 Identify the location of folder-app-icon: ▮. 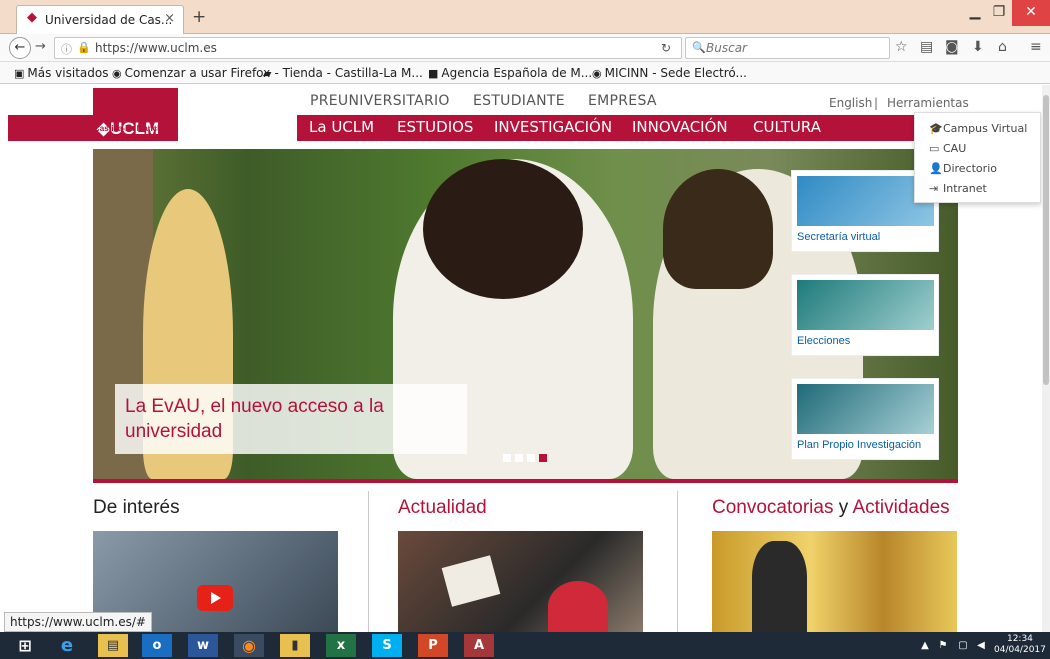
(295, 645).